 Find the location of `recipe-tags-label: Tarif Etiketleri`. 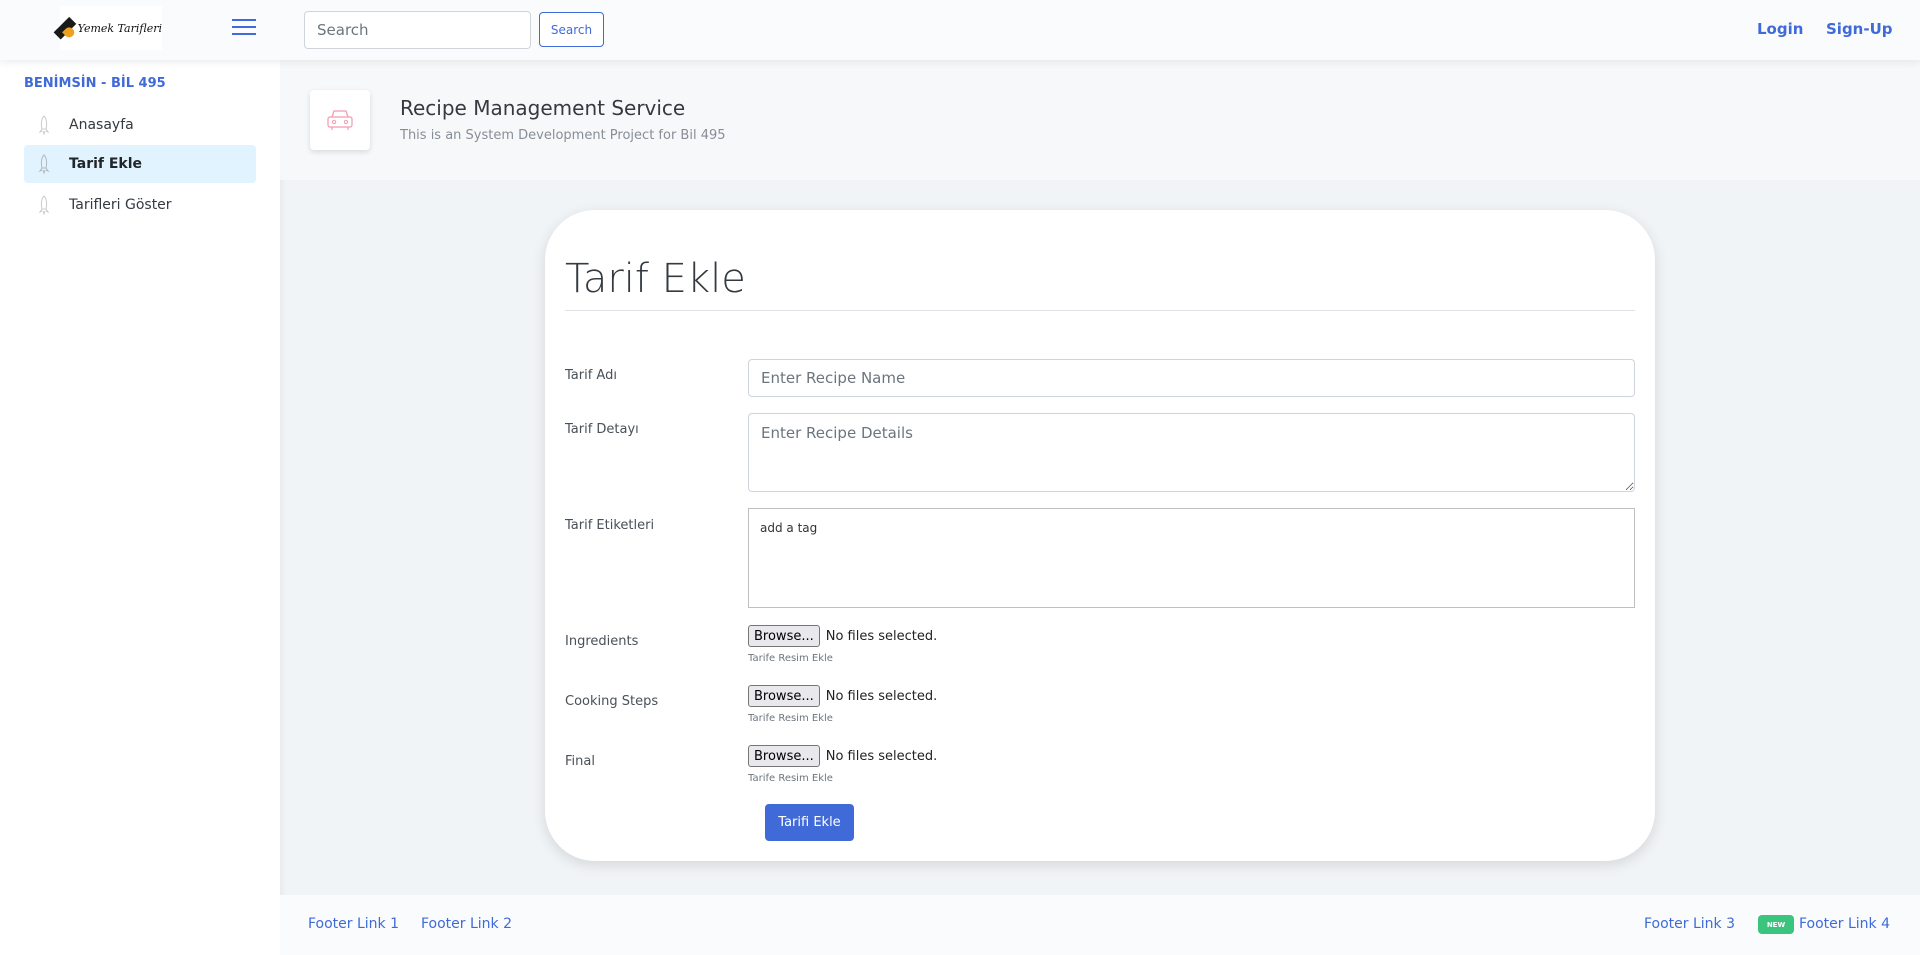

recipe-tags-label: Tarif Etiketleri is located at coordinates (610, 525).